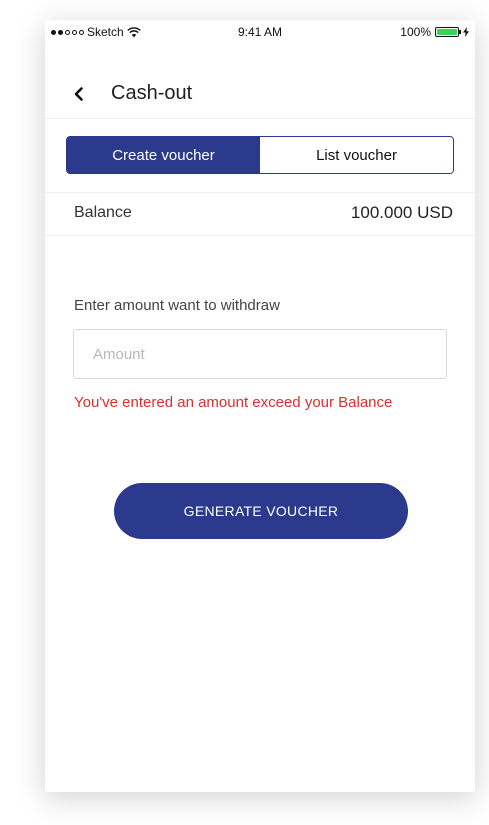 The image size is (489, 825). I want to click on balance-value: 100.000 USD, so click(401, 212).